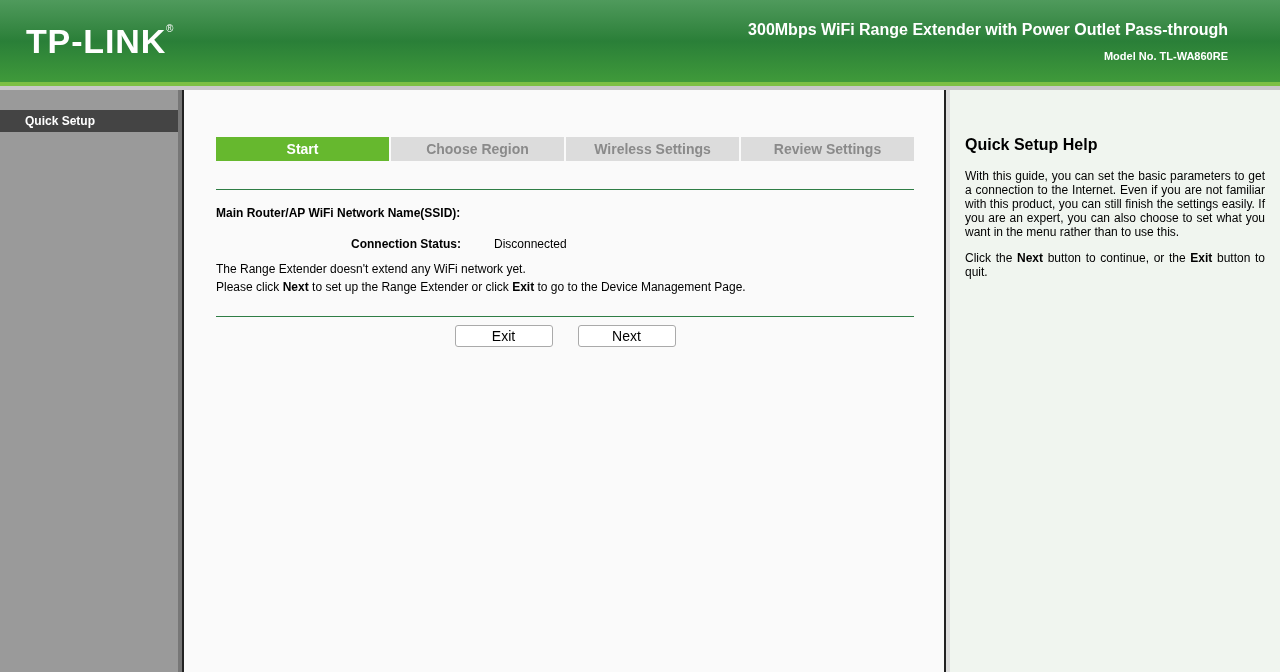  Describe the element at coordinates (1115, 204) in the screenshot. I see `help-text: With this guide, you can set the basic parameters to get a connection to the Internet. Even if you are not familiar with this product, you can still finish the settings easily. If you are an expert, you can also choose to set what you want in the menu rather than to use this.` at that location.